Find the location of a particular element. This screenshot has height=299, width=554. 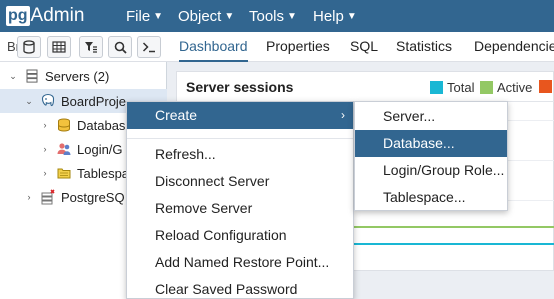

menu-item-remove-server: Remove Server is located at coordinates (240, 208).